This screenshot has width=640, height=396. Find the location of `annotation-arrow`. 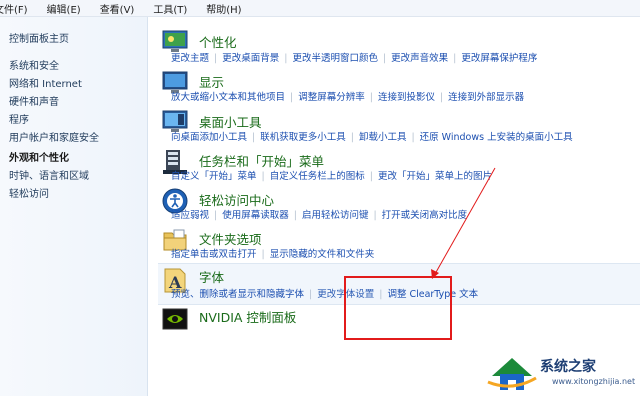

annotation-arrow is located at coordinates (463, 223).